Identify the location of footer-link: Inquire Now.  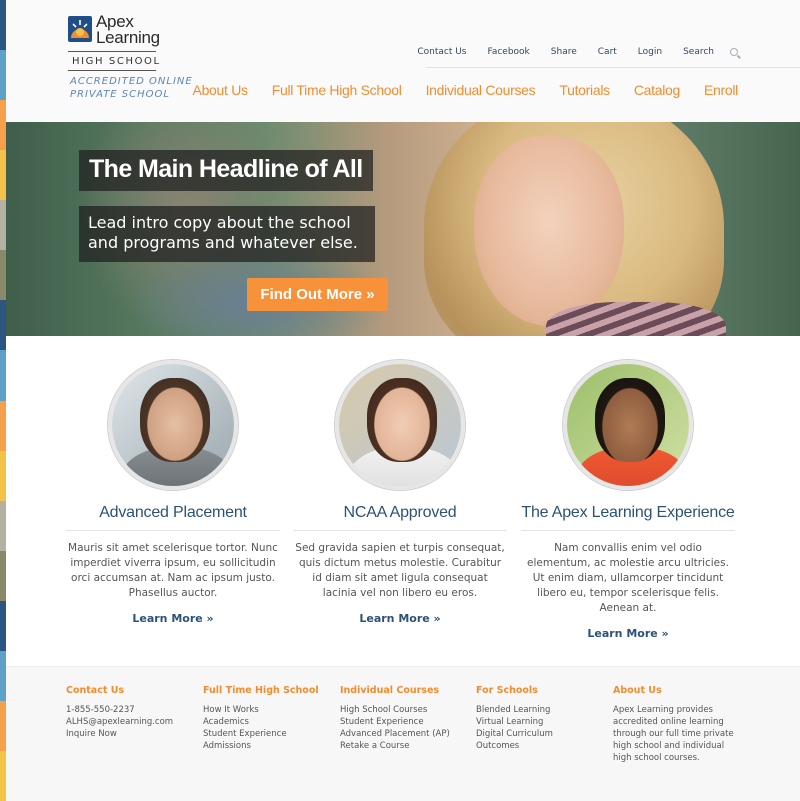
(119, 734).